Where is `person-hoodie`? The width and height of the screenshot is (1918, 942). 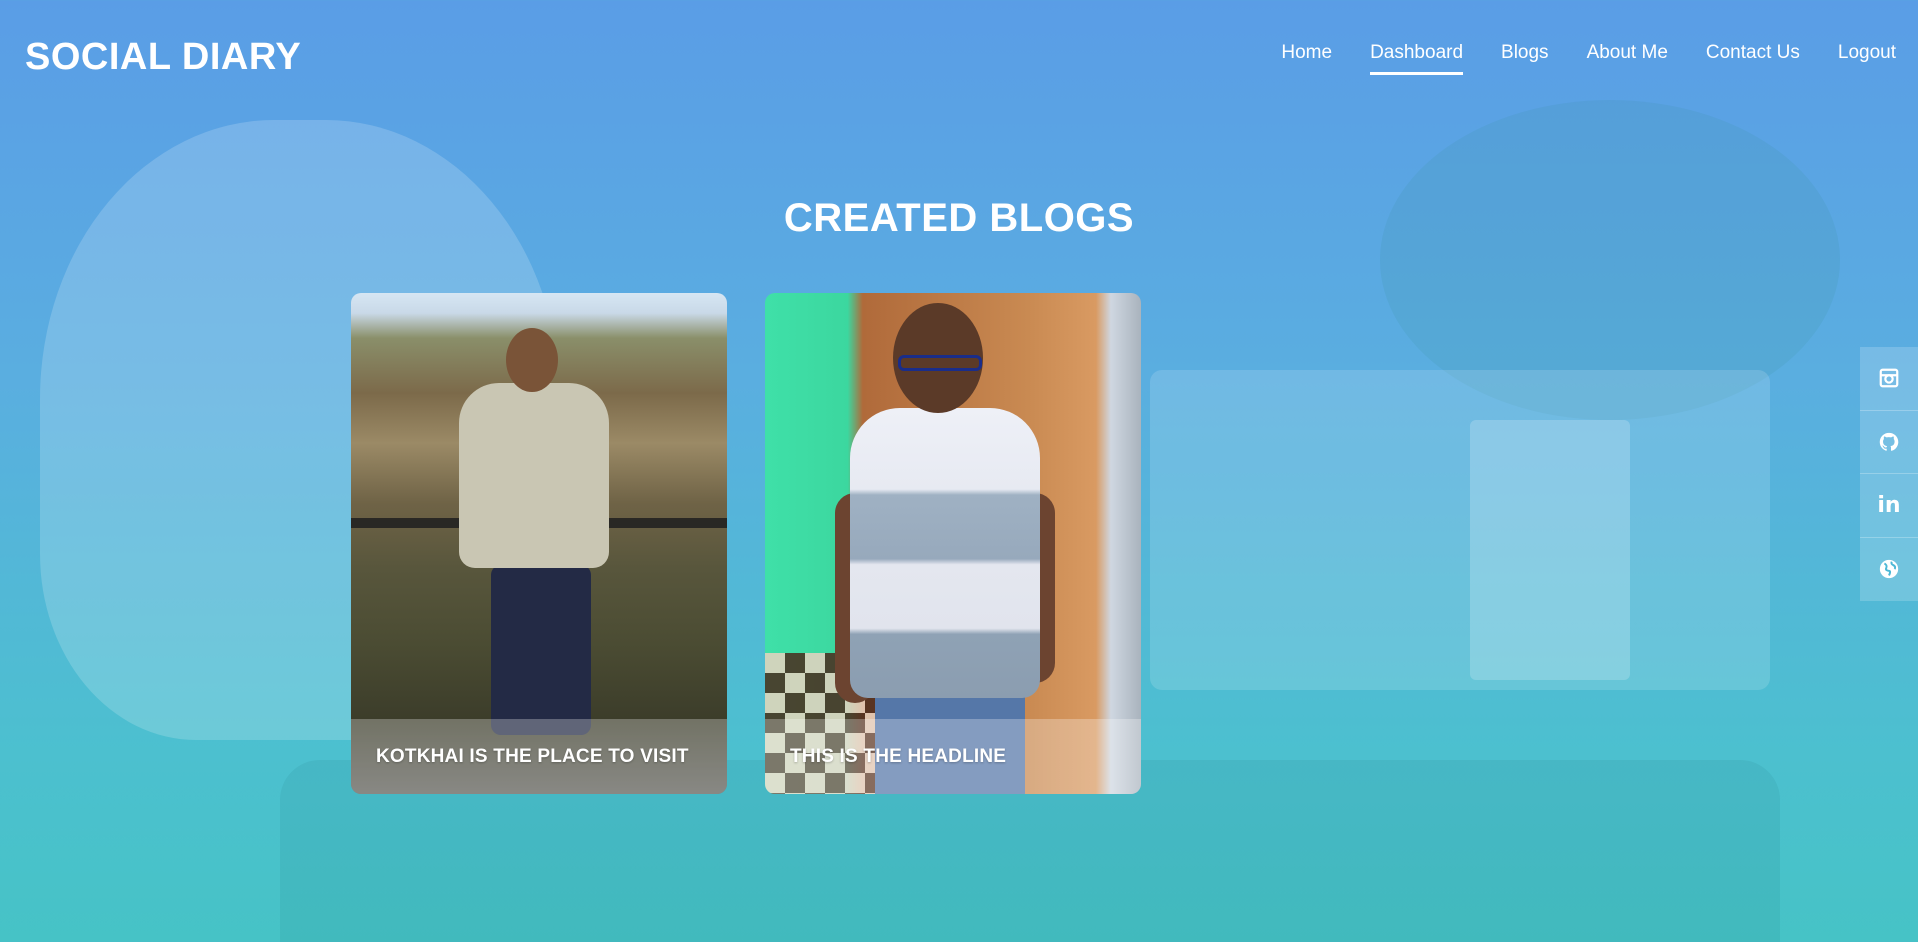 person-hoodie is located at coordinates (534, 475).